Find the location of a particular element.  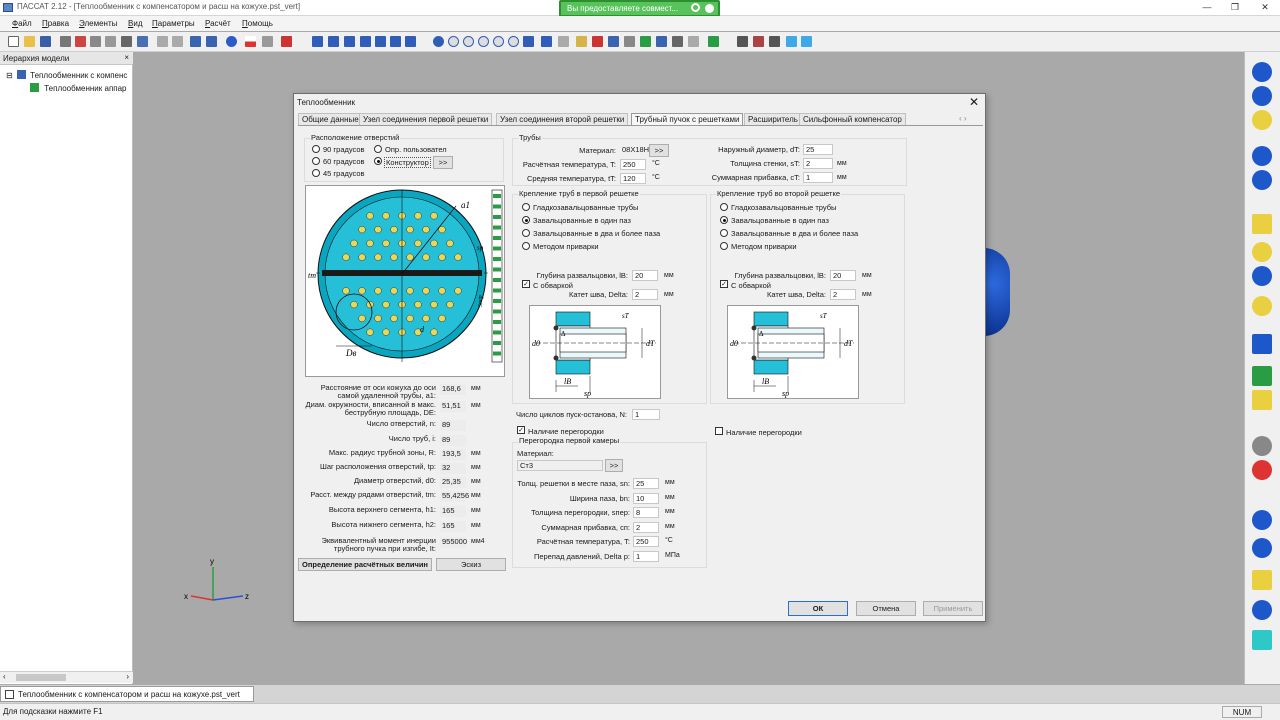

view-iso2-icon is located at coordinates (410, 41).